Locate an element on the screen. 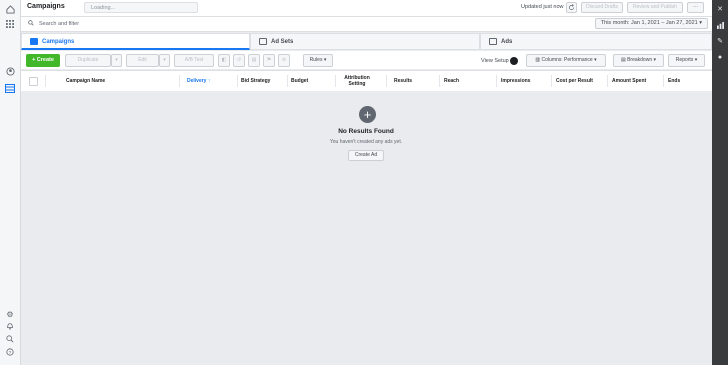 The height and width of the screenshot is (365, 728). plus-icon: + is located at coordinates (367, 114).